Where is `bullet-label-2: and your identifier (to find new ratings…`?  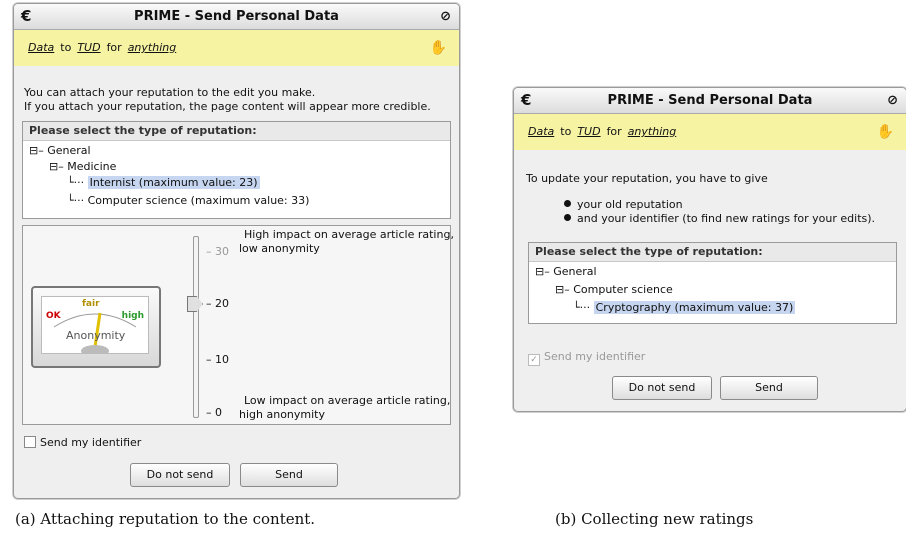
bullet-label-2: and your identifier (to find new ratings… is located at coordinates (726, 218).